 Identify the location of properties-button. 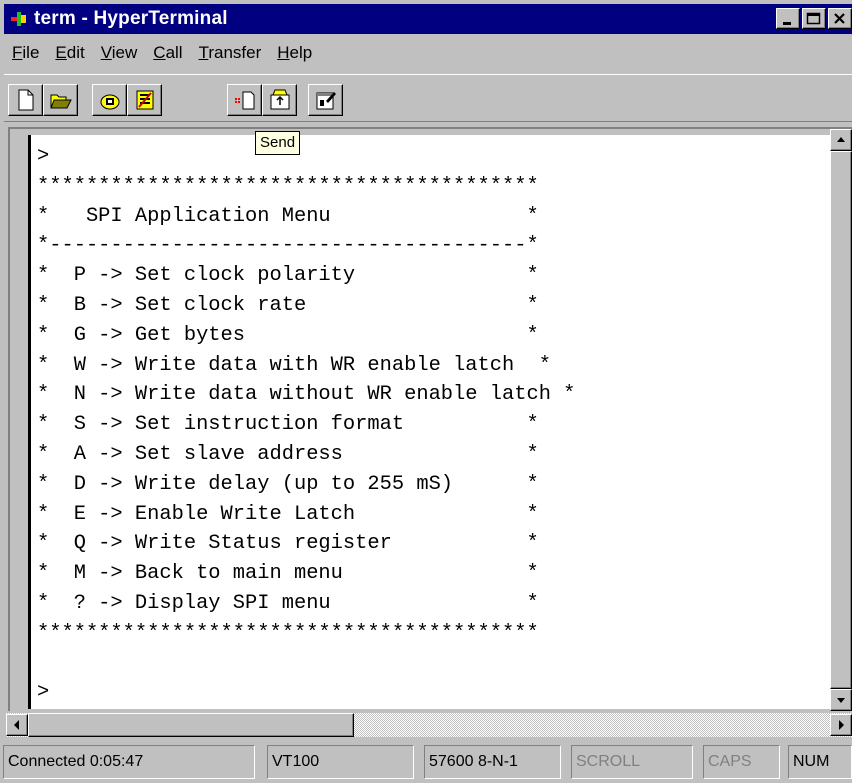
(325, 100).